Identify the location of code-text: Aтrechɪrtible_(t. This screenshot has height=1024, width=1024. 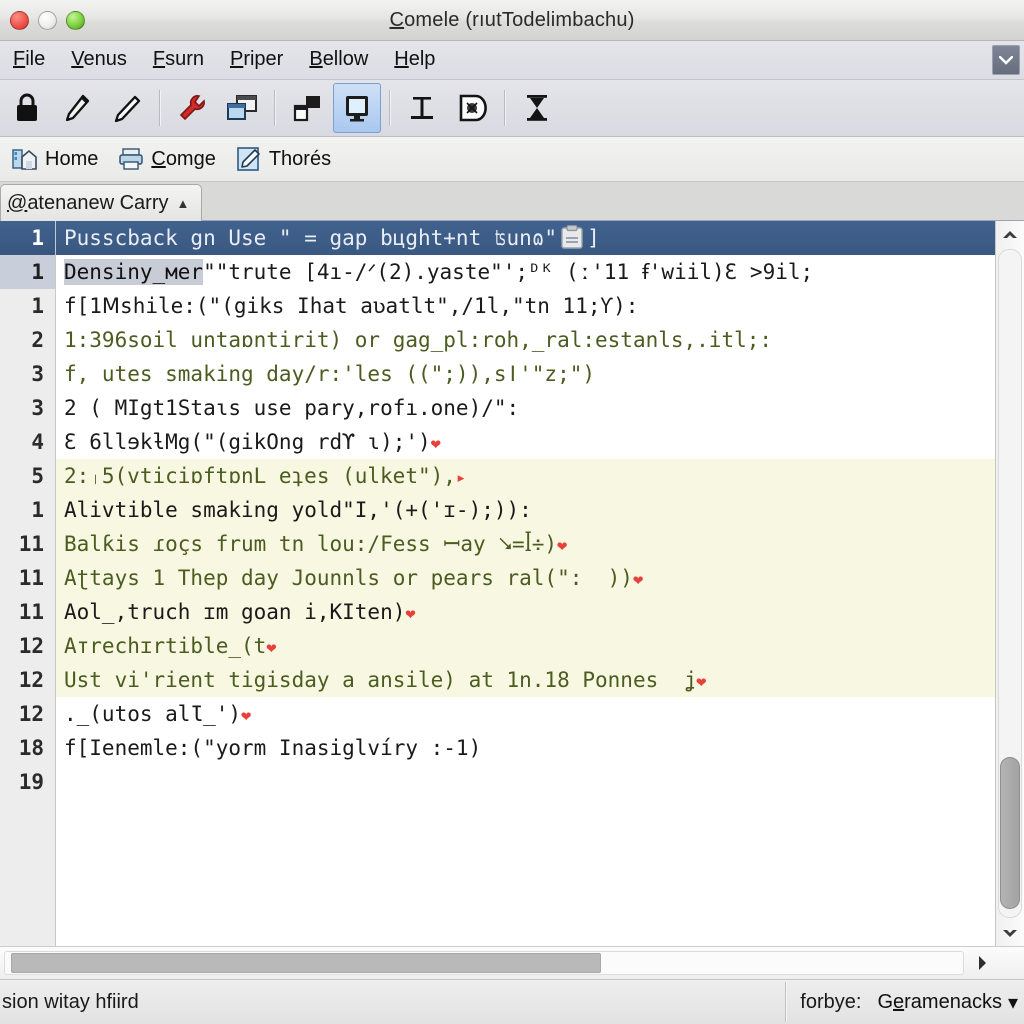
(165, 646).